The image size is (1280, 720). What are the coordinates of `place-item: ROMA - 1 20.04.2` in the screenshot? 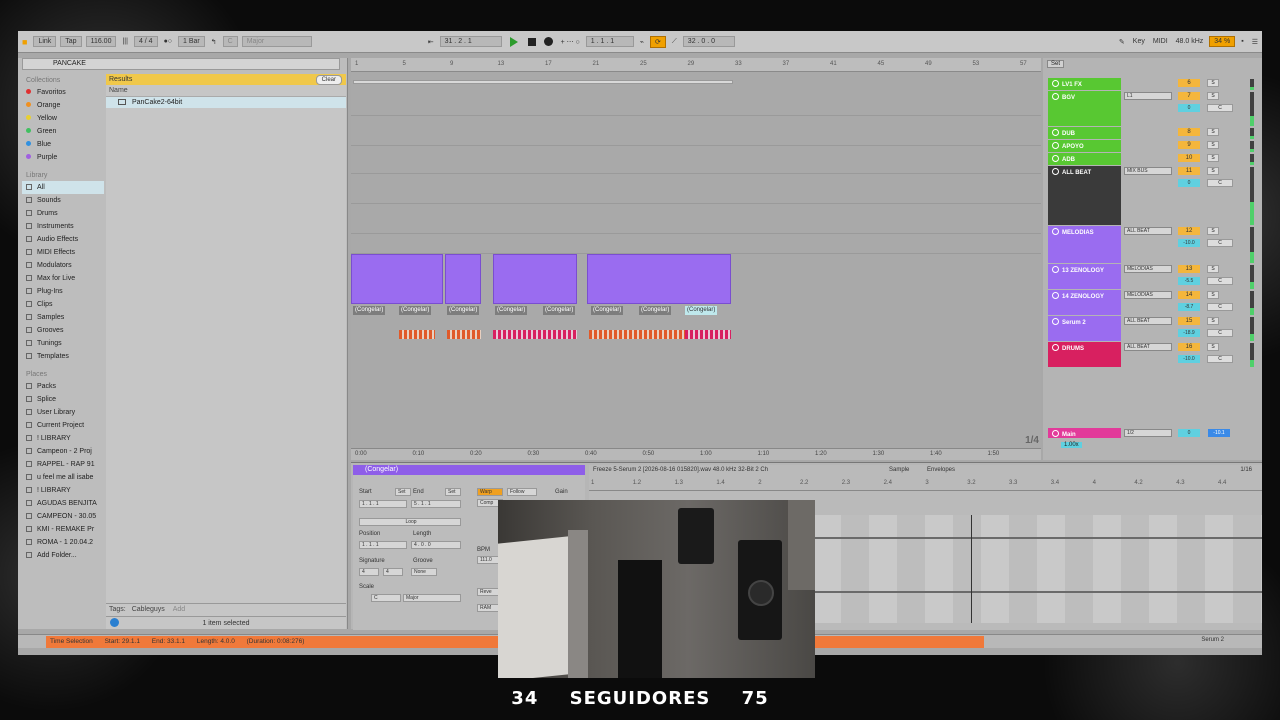 It's located at (63, 542).